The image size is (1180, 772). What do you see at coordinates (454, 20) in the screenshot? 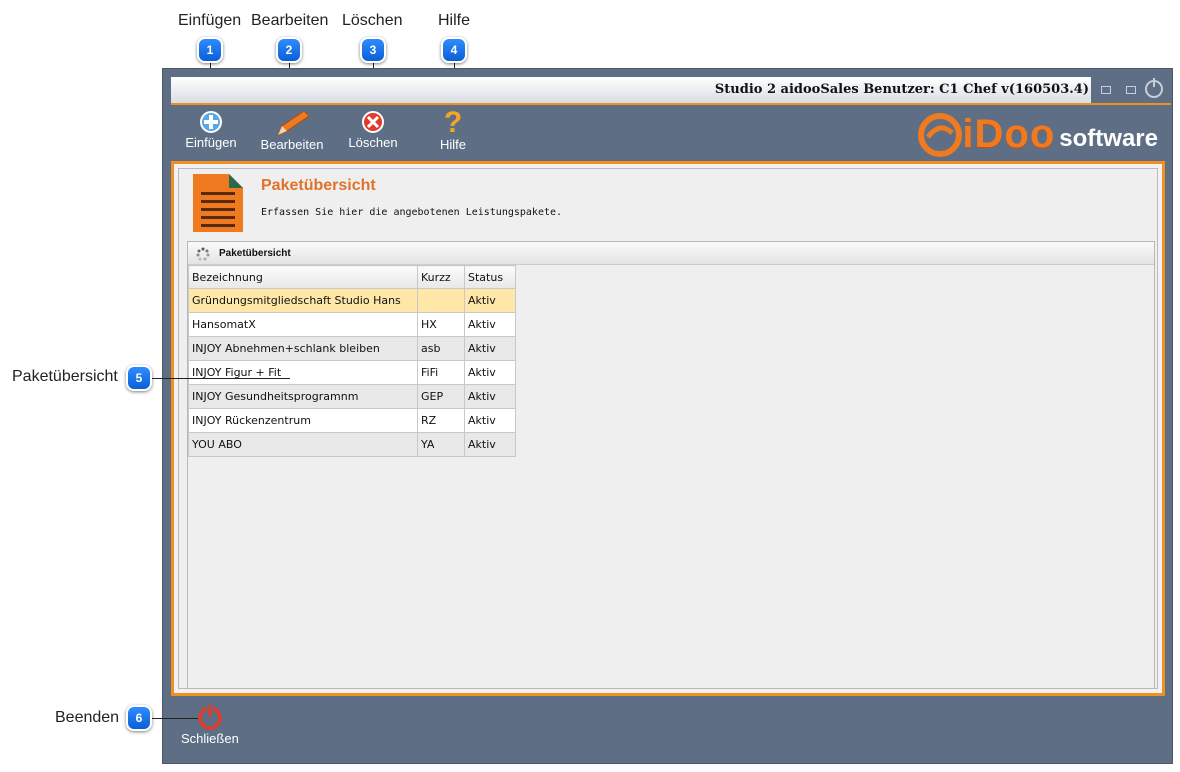
I see `callout-label-help: Hilfe` at bounding box center [454, 20].